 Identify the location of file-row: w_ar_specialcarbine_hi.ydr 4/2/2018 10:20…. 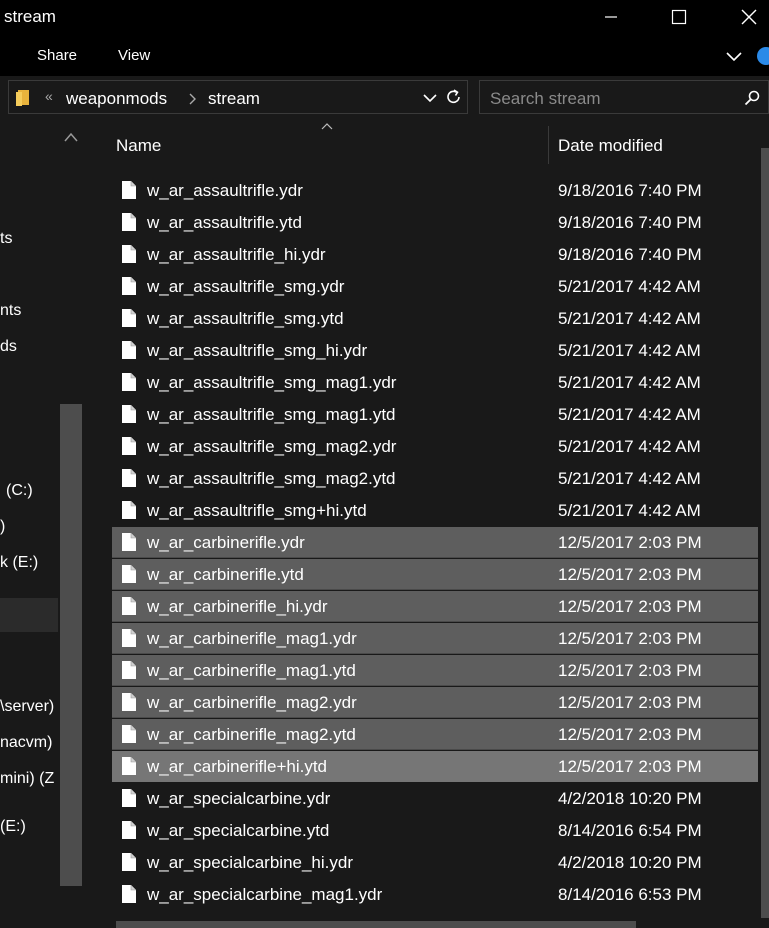
(435, 862).